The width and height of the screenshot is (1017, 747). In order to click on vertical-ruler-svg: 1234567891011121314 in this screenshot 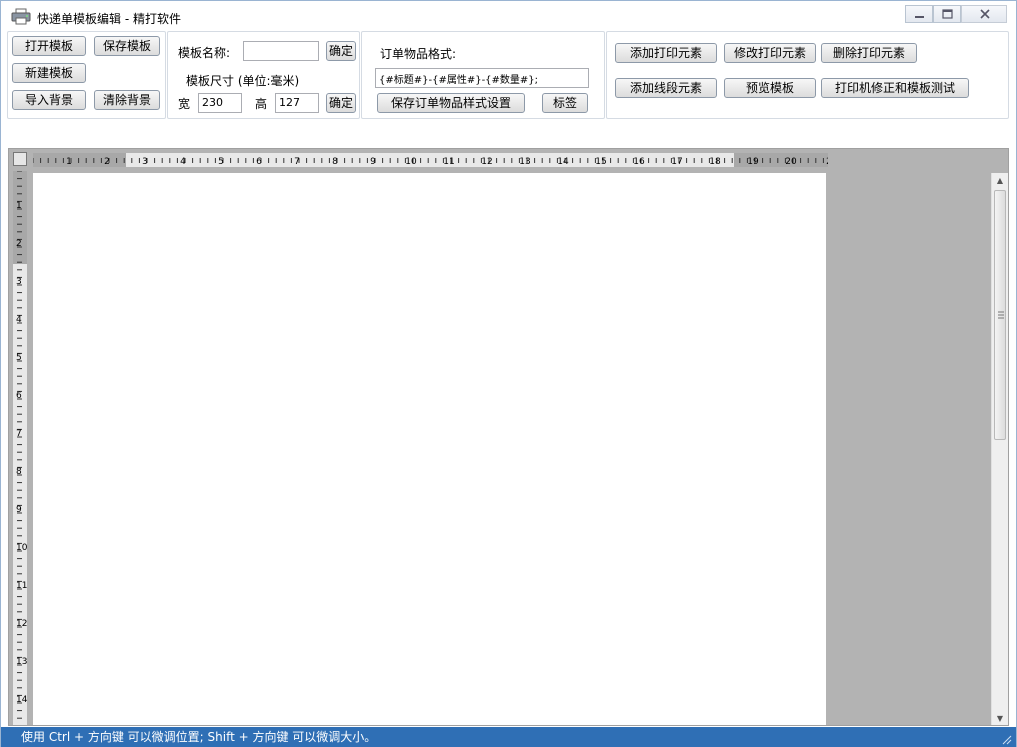, I will do `click(20, 445)`.